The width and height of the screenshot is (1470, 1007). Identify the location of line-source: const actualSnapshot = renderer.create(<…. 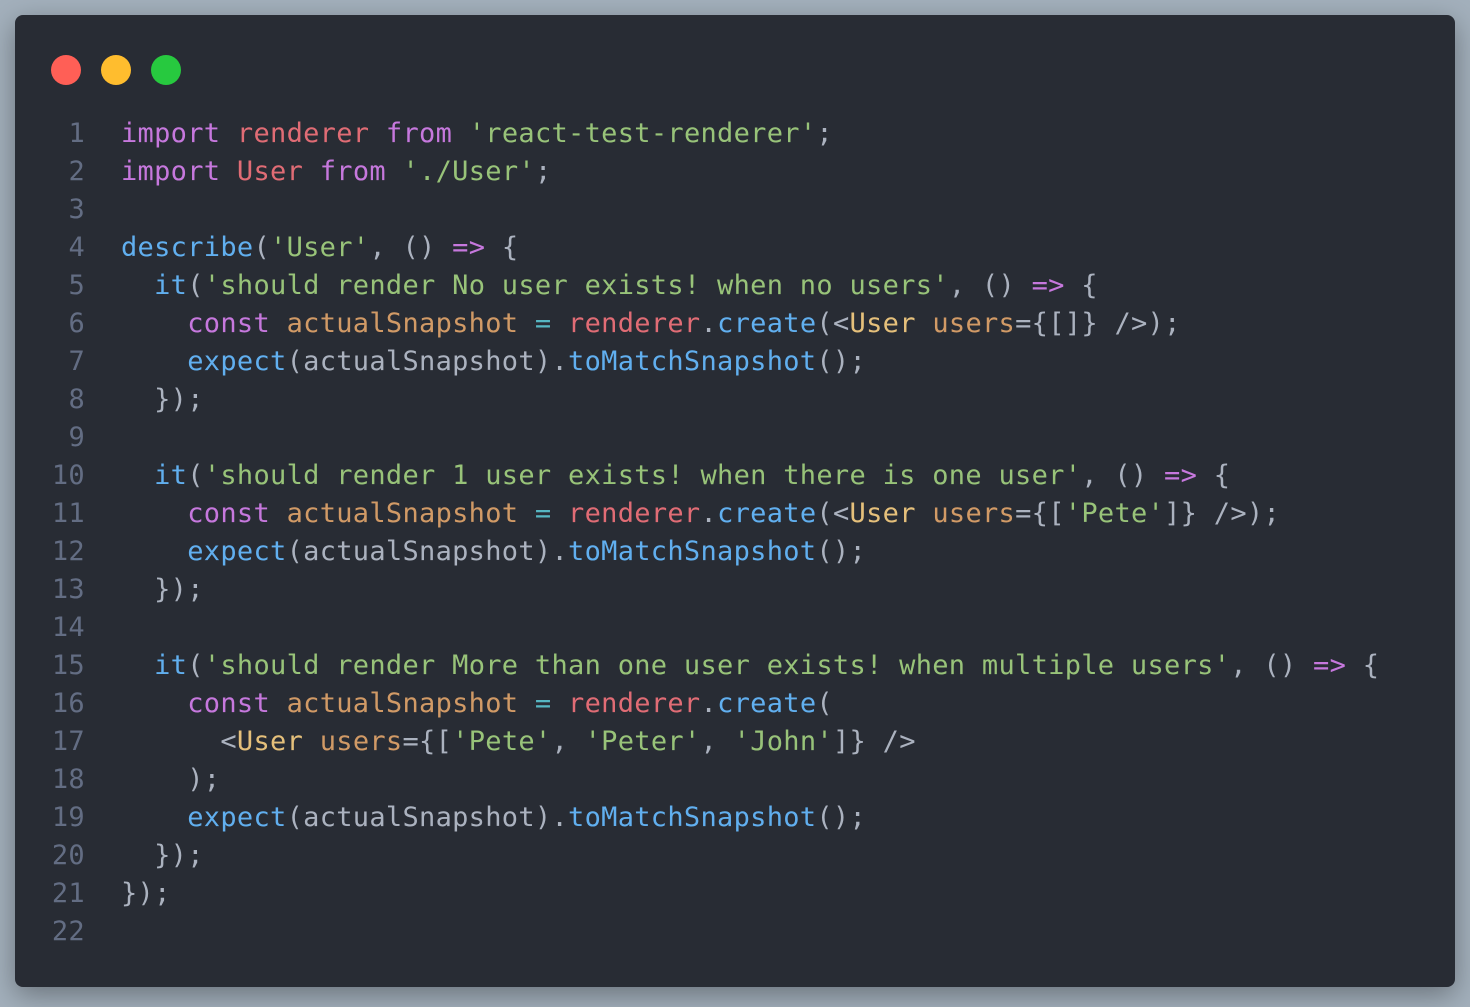
(651, 324).